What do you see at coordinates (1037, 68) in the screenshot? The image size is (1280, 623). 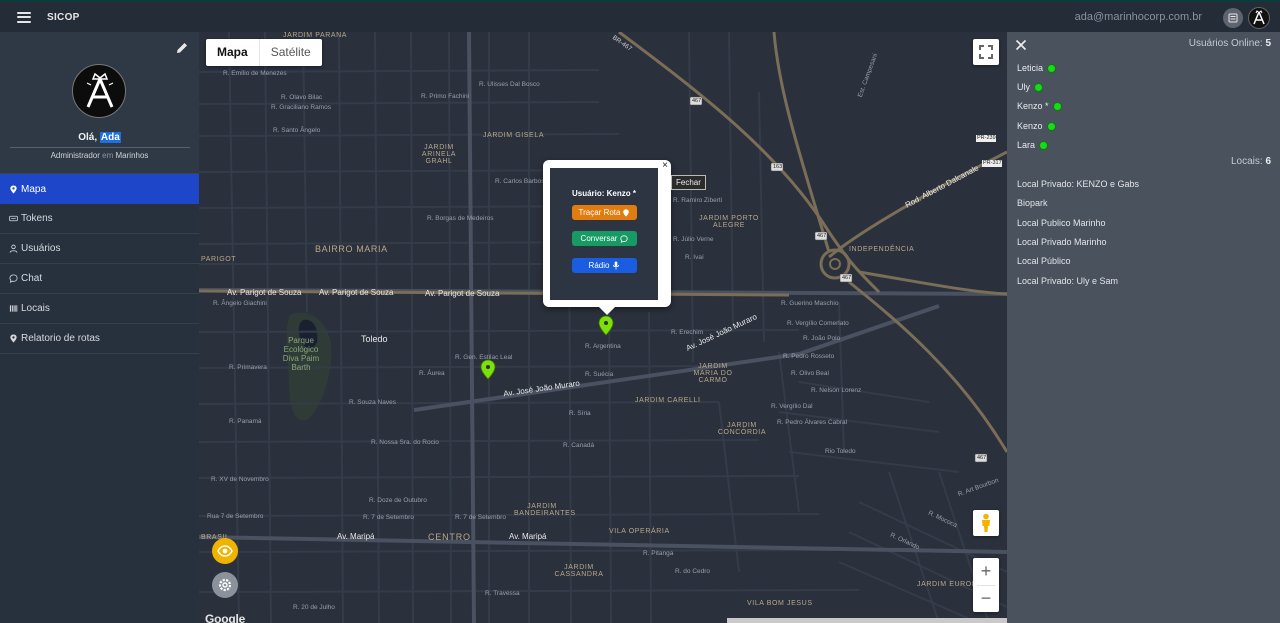 I see `online-user-item: Leticia` at bounding box center [1037, 68].